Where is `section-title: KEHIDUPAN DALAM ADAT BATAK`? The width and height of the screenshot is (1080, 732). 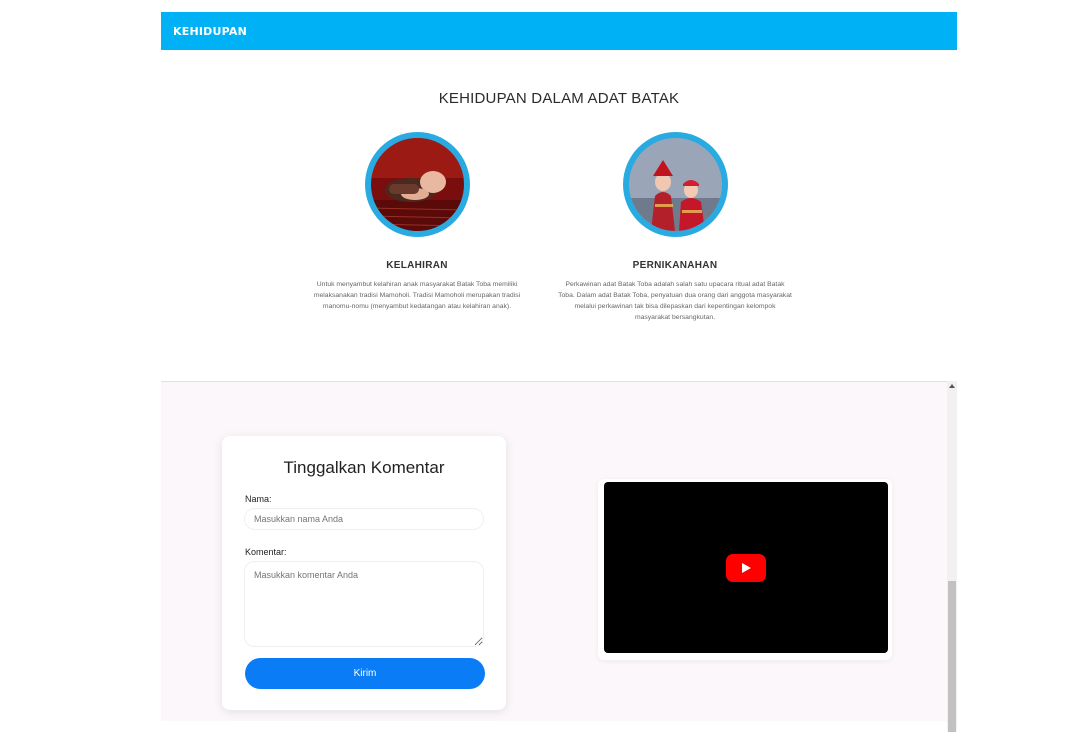
section-title: KEHIDUPAN DALAM ADAT BATAK is located at coordinates (559, 98).